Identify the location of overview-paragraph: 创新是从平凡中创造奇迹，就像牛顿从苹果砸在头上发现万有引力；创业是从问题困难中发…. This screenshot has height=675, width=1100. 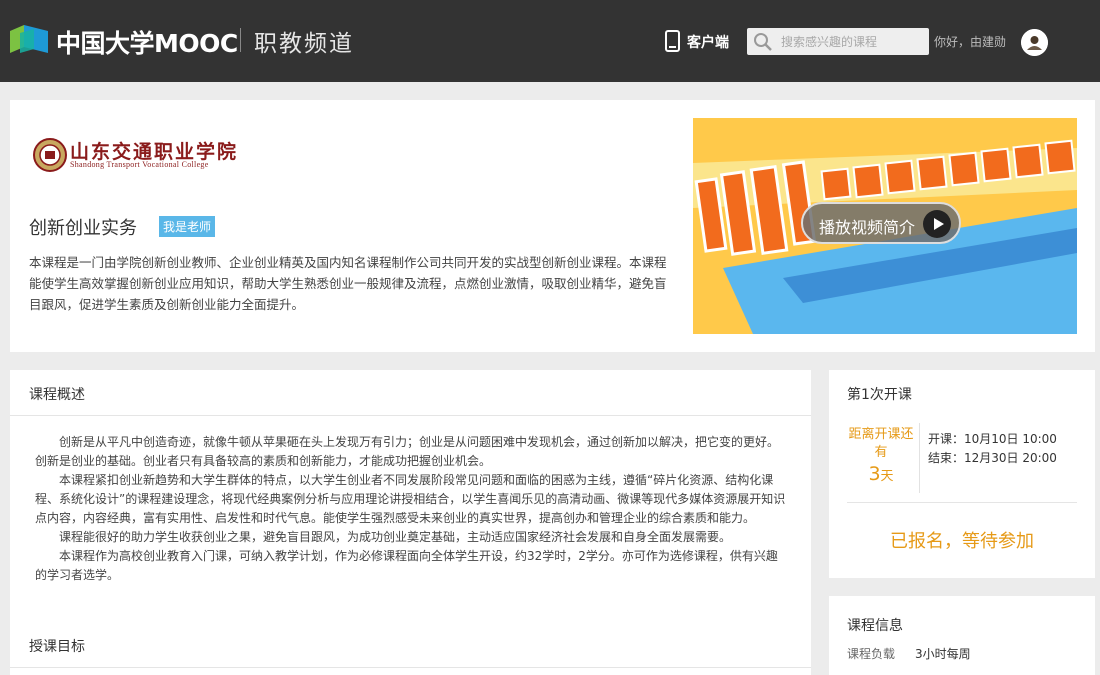
(407, 451).